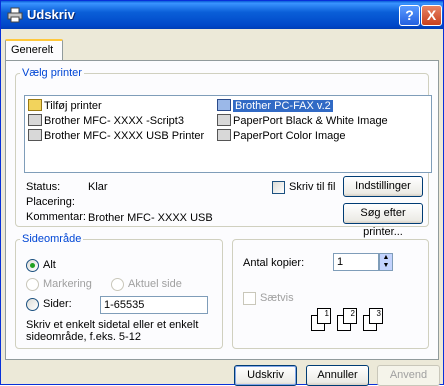  What do you see at coordinates (274, 263) in the screenshot?
I see `copies-count-label: Antal kopier:` at bounding box center [274, 263].